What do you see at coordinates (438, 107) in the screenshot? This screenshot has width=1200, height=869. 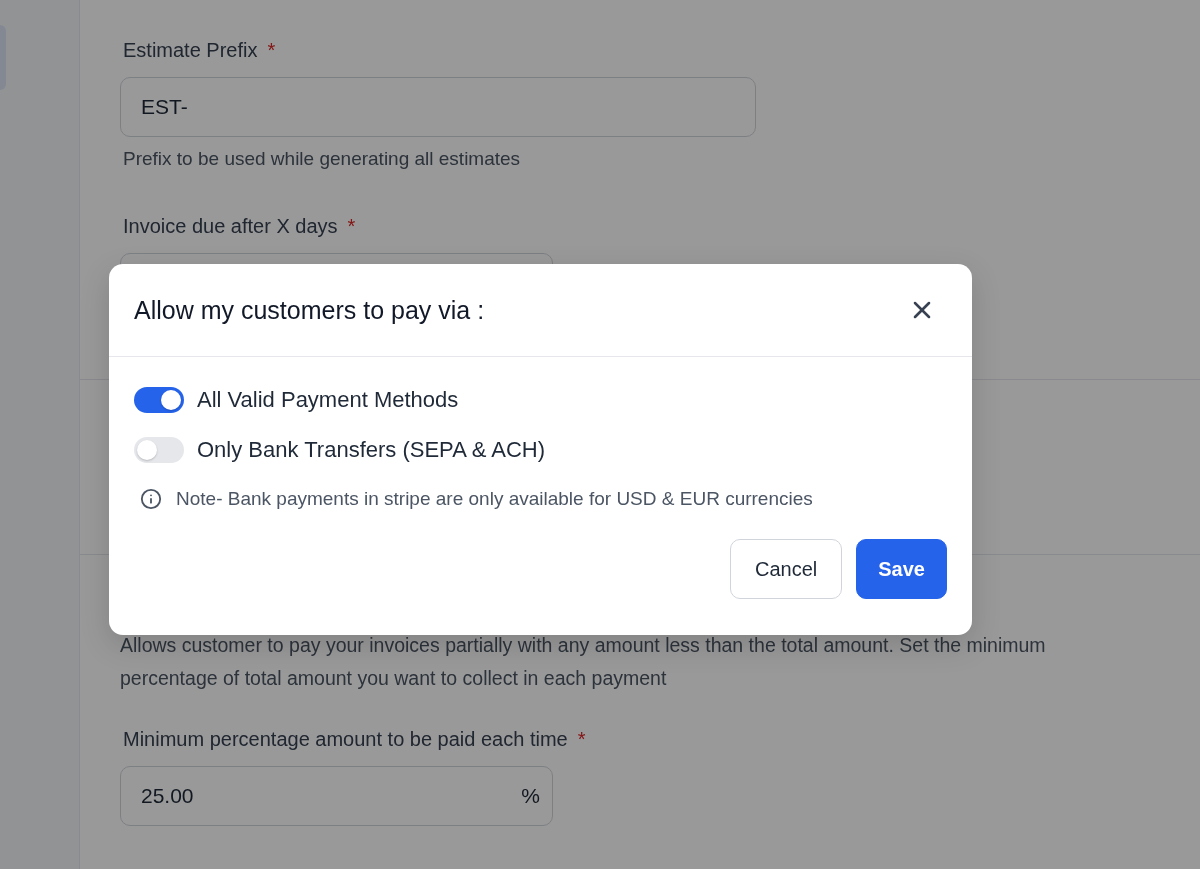 I see `input-field: EST-` at bounding box center [438, 107].